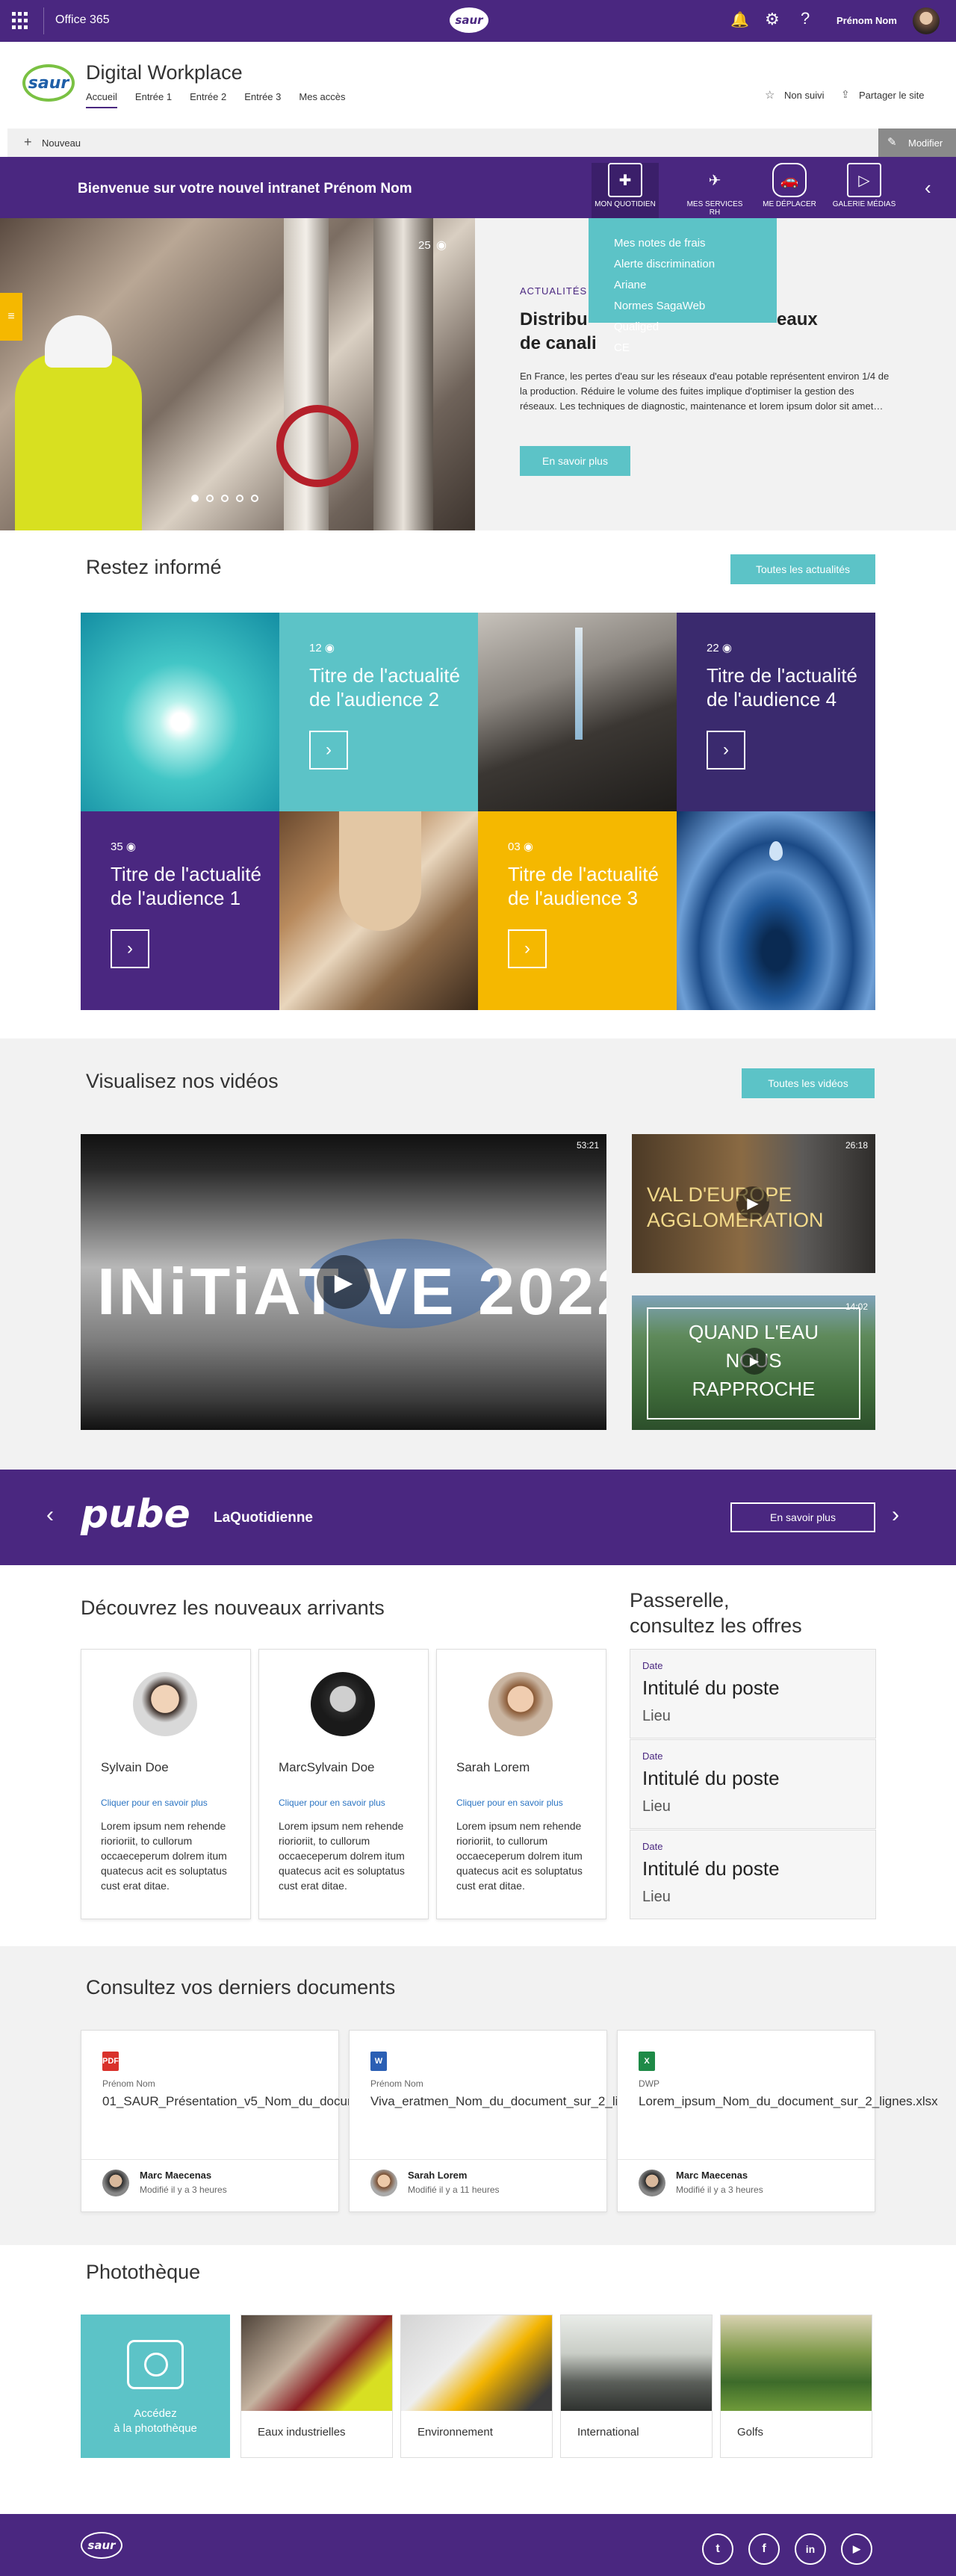 This screenshot has height=2576, width=956. What do you see at coordinates (796, 2386) in the screenshot?
I see `album-card: Golfs` at bounding box center [796, 2386].